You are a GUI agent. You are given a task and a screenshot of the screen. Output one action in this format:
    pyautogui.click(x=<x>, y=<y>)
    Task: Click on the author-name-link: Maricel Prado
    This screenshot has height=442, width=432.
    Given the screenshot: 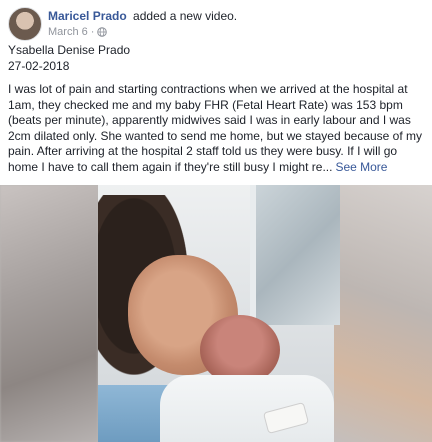 What is the action you would take?
    pyautogui.click(x=87, y=16)
    